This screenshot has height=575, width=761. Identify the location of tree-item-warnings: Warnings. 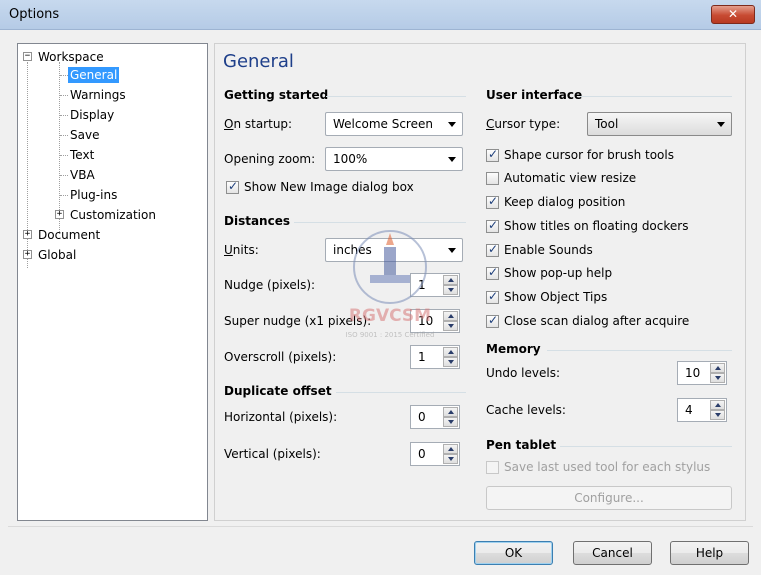
(98, 95).